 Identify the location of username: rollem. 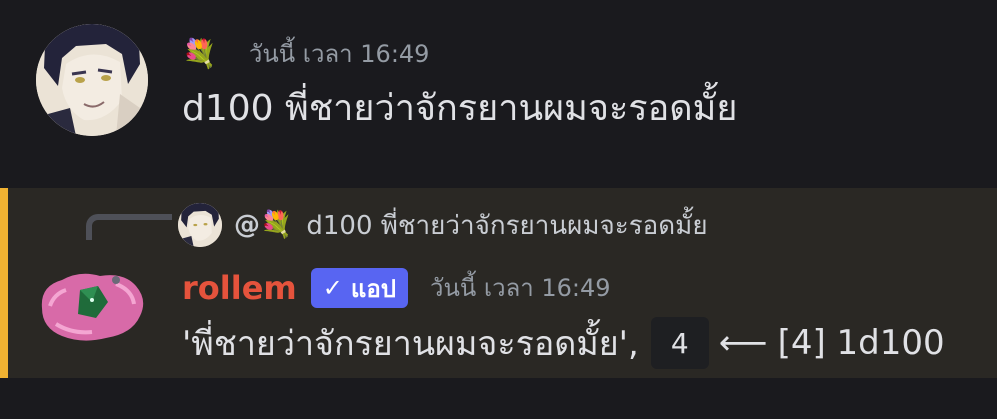
(239, 288).